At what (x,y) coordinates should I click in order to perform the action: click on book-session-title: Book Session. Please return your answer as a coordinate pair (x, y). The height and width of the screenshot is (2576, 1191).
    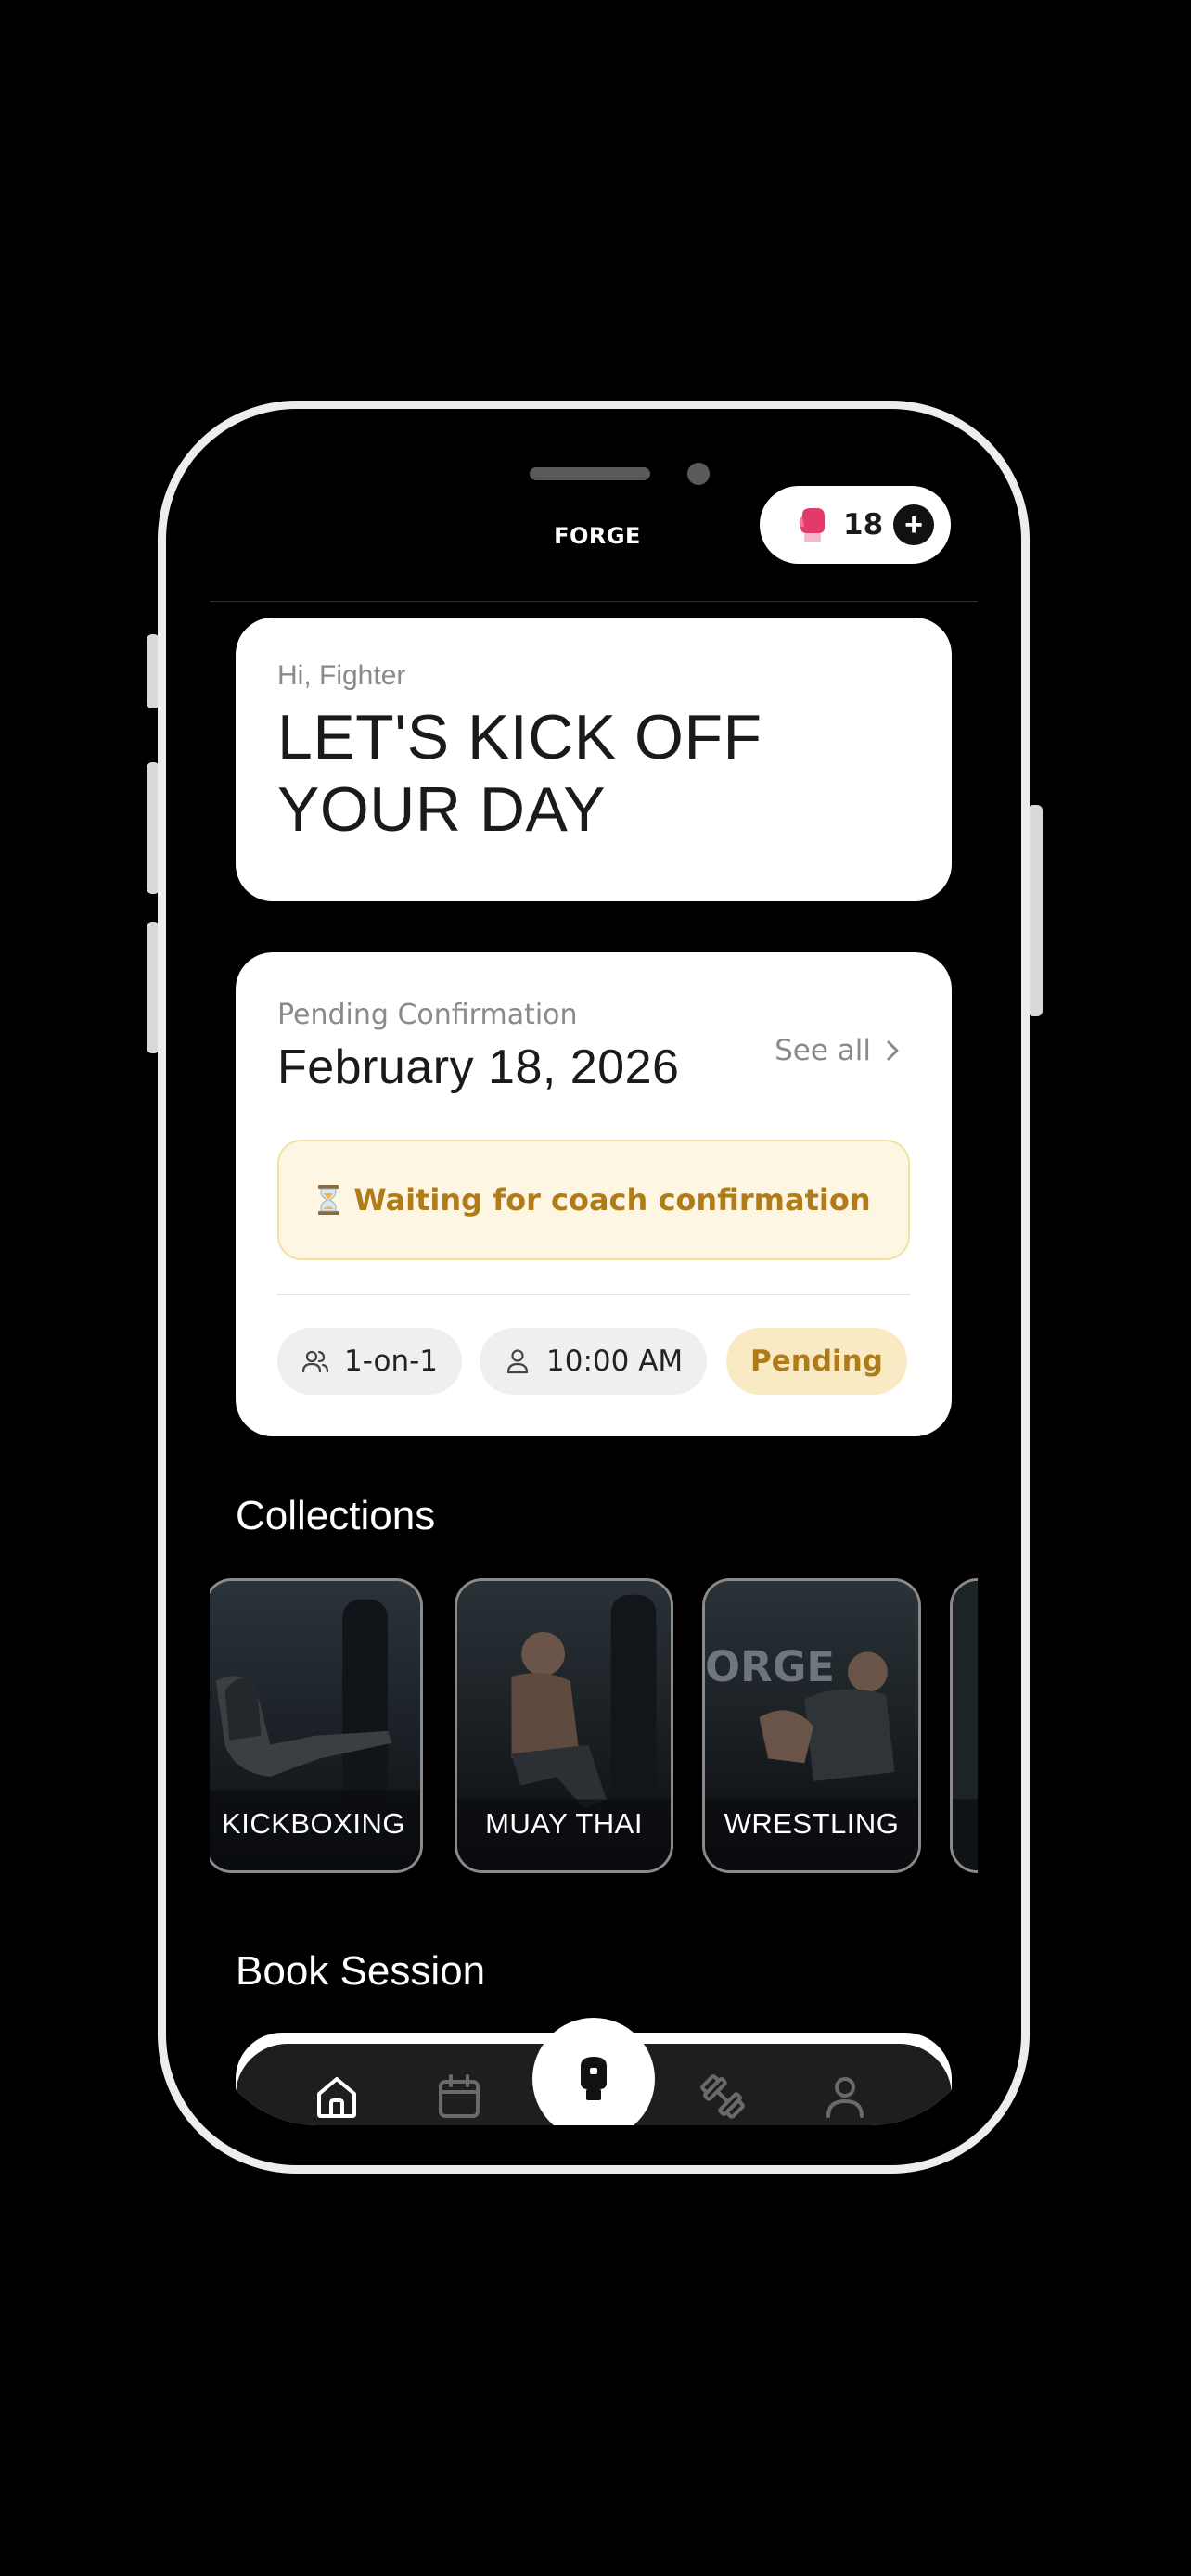
    Looking at the image, I should click on (361, 1971).